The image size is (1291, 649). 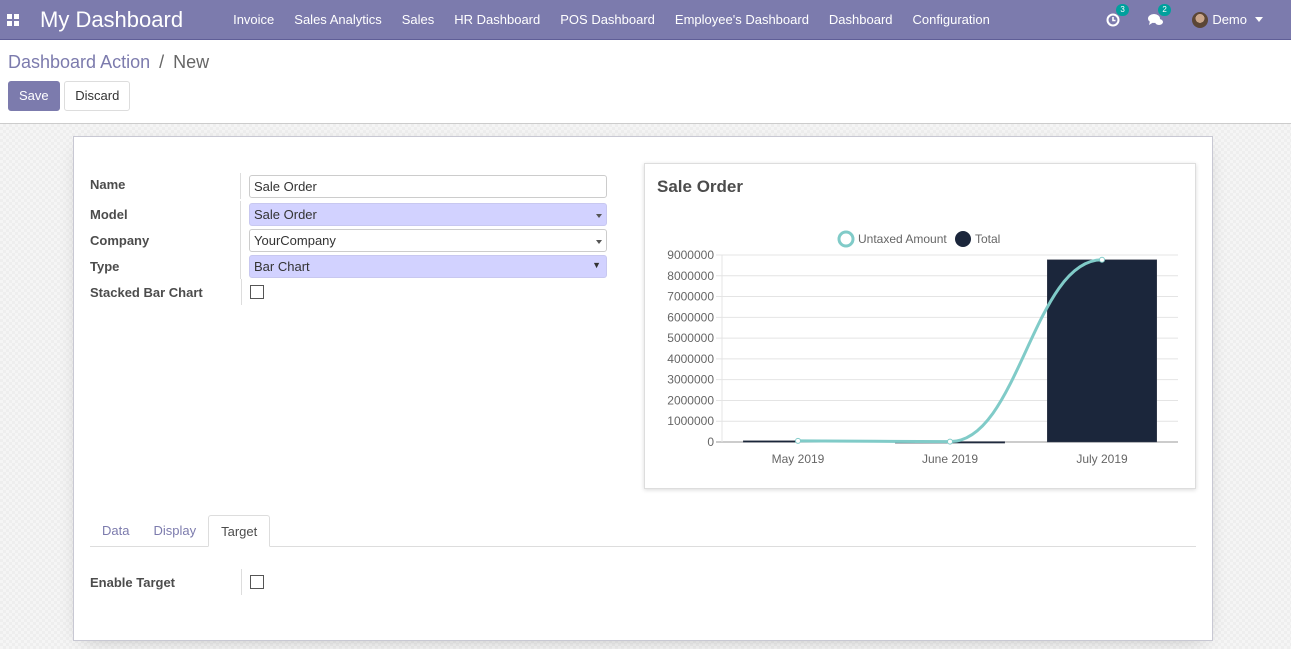 I want to click on x-tick-label: July 2019, so click(x=1102, y=459).